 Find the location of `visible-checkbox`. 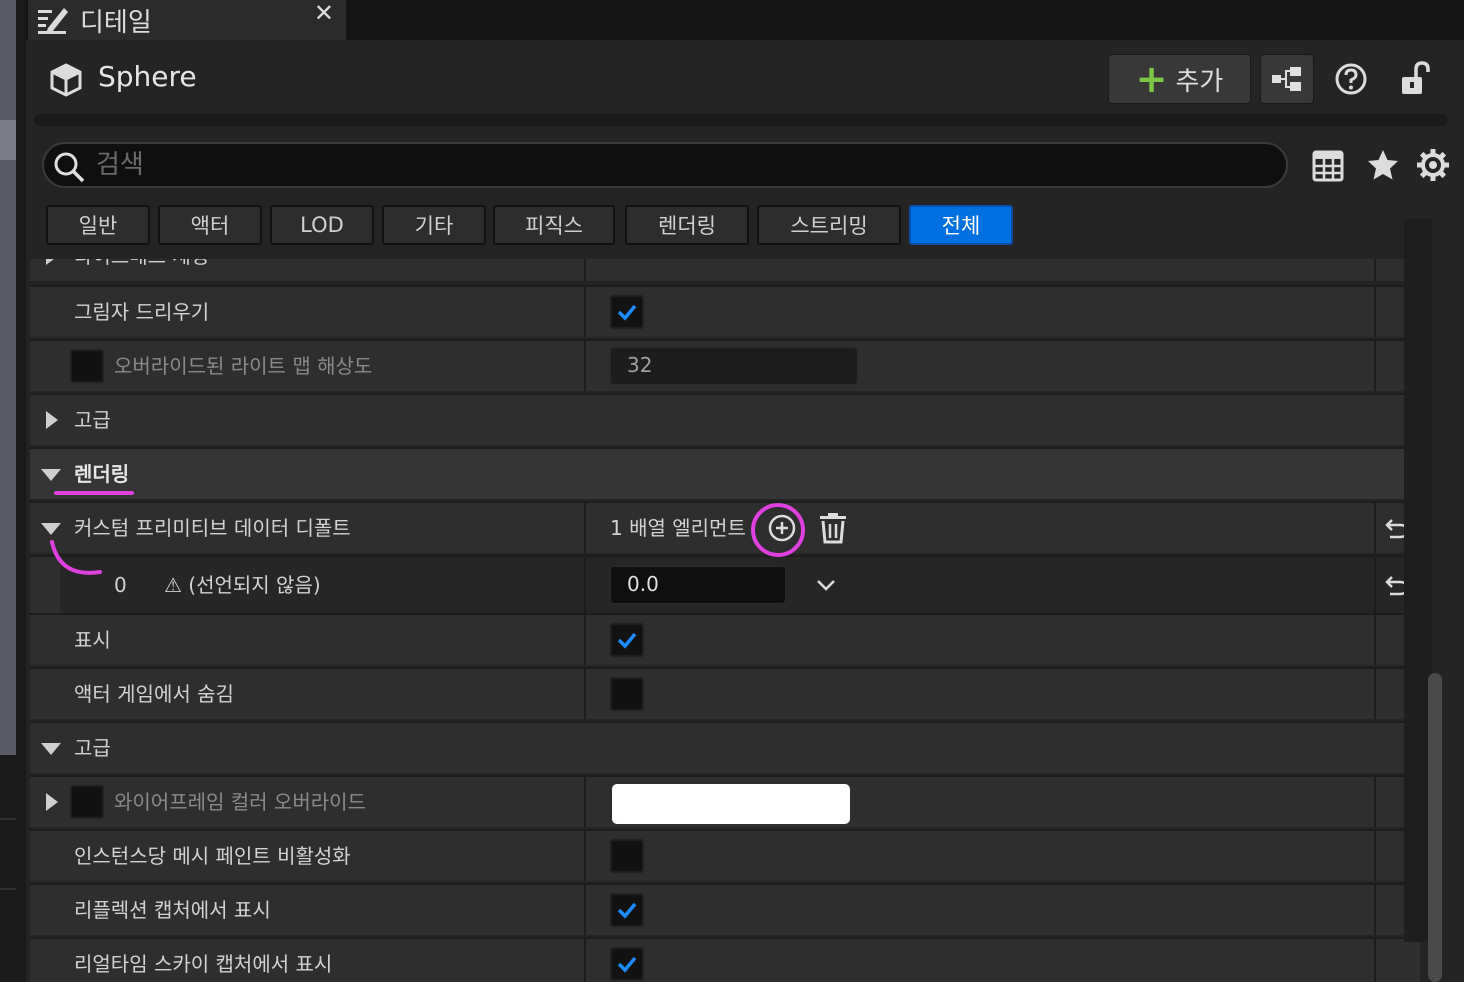

visible-checkbox is located at coordinates (627, 640).